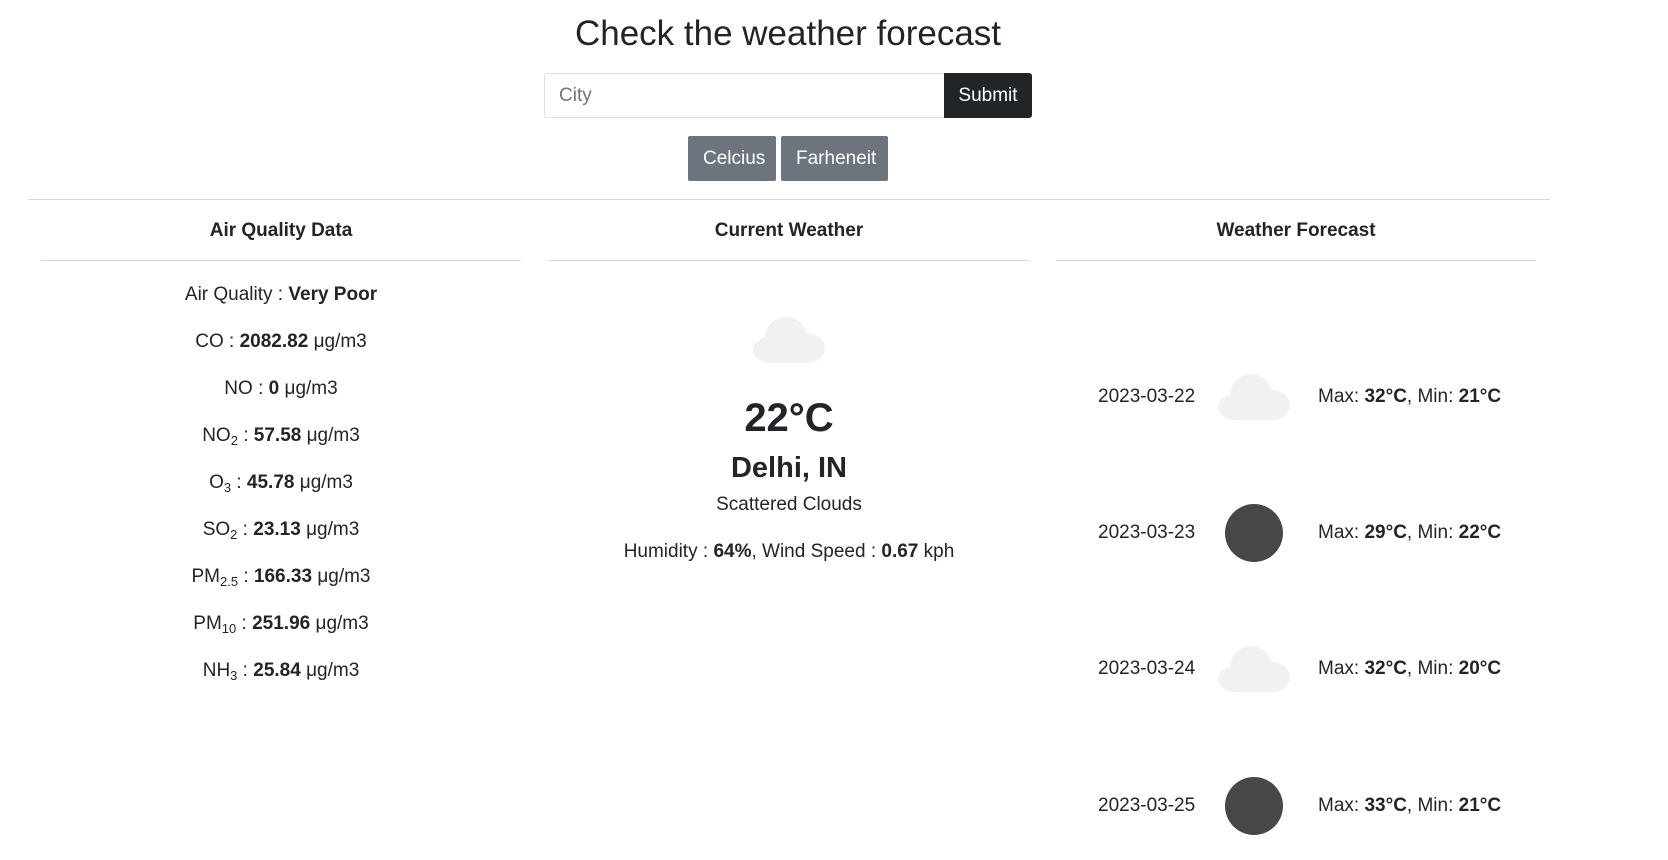 This screenshot has height=860, width=1668. What do you see at coordinates (1410, 396) in the screenshot?
I see `forecast-temperatures: Max: 32°C, Min: 21°C` at bounding box center [1410, 396].